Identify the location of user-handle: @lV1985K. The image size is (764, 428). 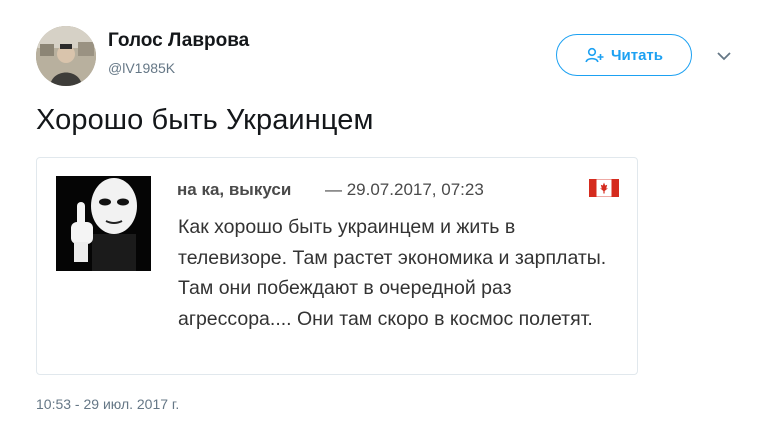
(141, 68).